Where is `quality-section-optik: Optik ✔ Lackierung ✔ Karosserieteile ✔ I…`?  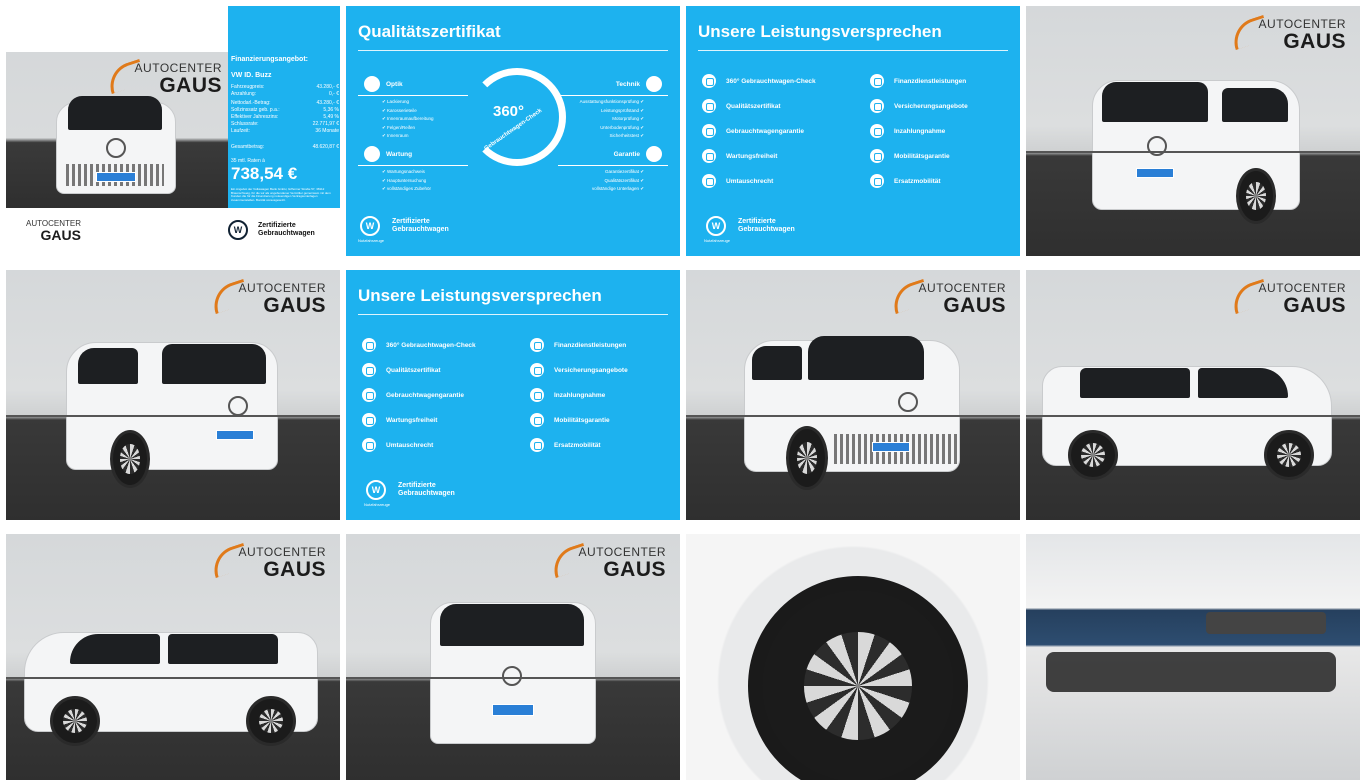
quality-section-optik: Optik ✔ Lackierung ✔ Karosserieteile ✔ I… is located at coordinates (413, 109).